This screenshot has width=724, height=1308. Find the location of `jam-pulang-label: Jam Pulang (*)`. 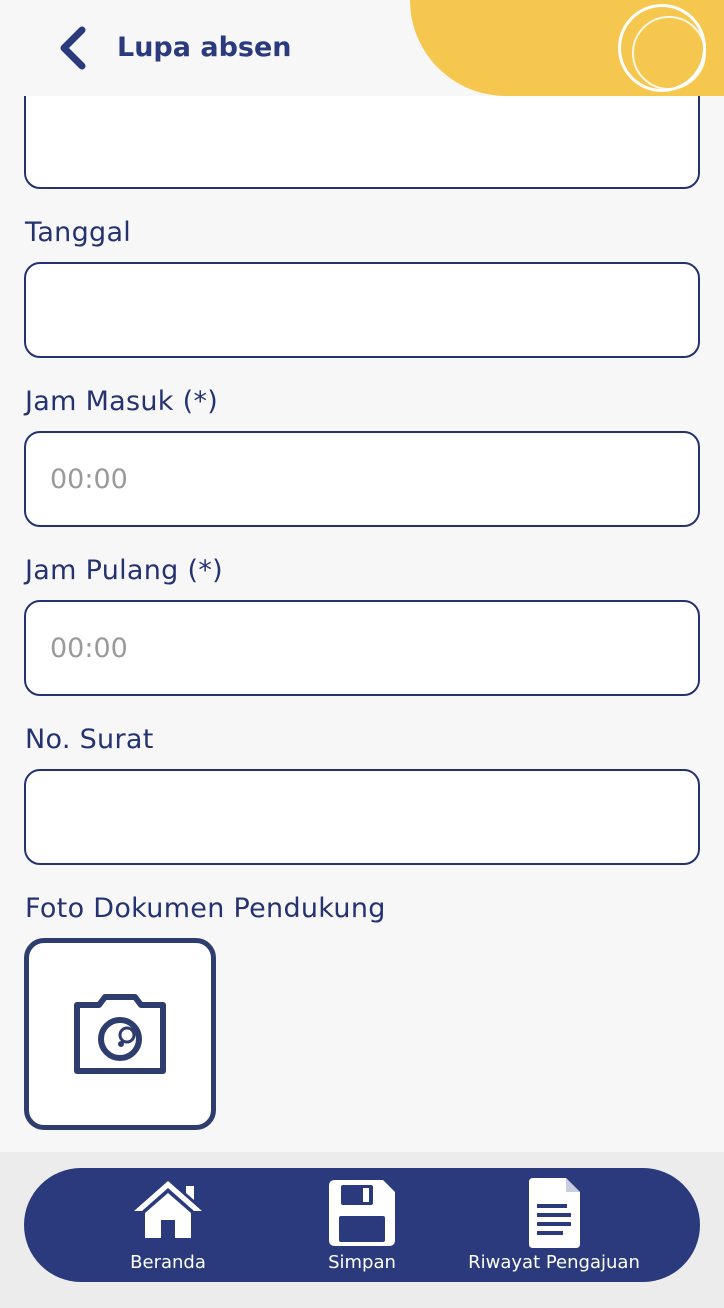

jam-pulang-label: Jam Pulang (*) is located at coordinates (124, 570).